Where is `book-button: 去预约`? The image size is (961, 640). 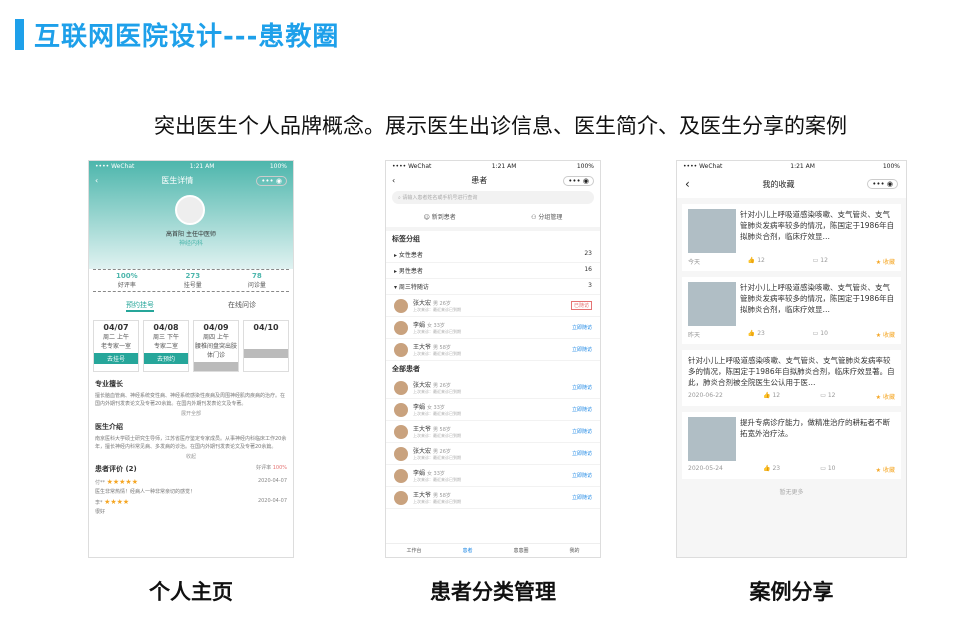 book-button: 去预约 is located at coordinates (166, 358).